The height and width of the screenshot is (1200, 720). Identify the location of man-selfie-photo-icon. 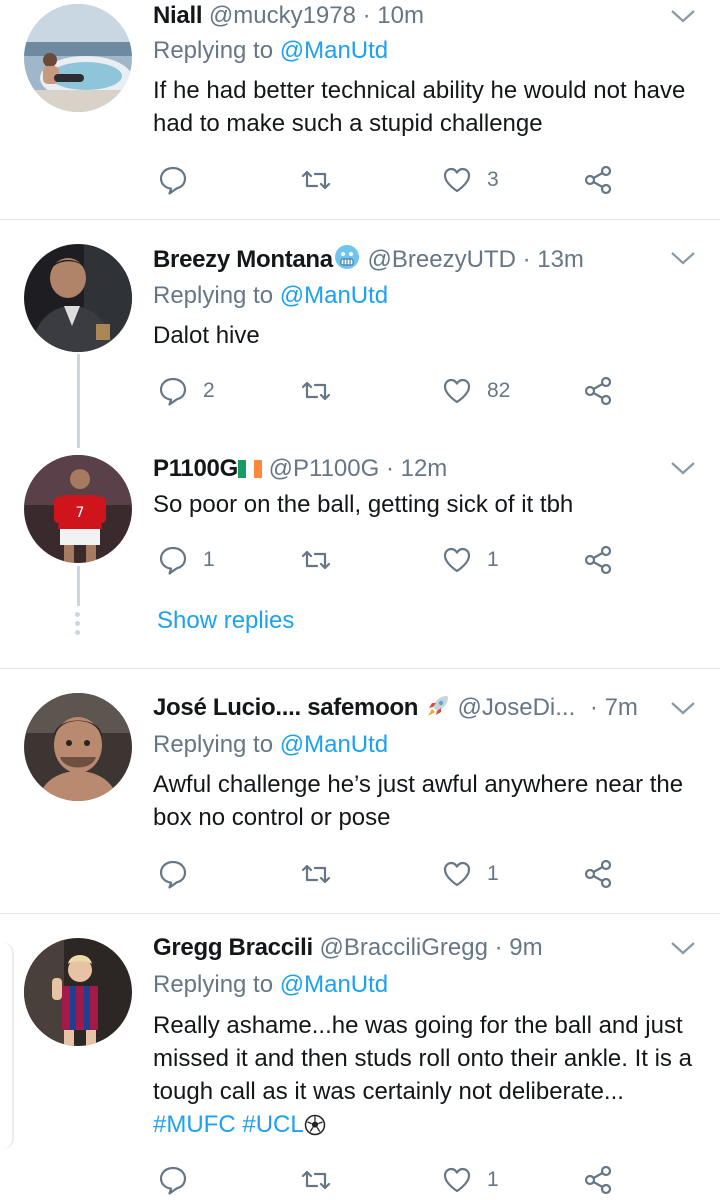
(78, 747).